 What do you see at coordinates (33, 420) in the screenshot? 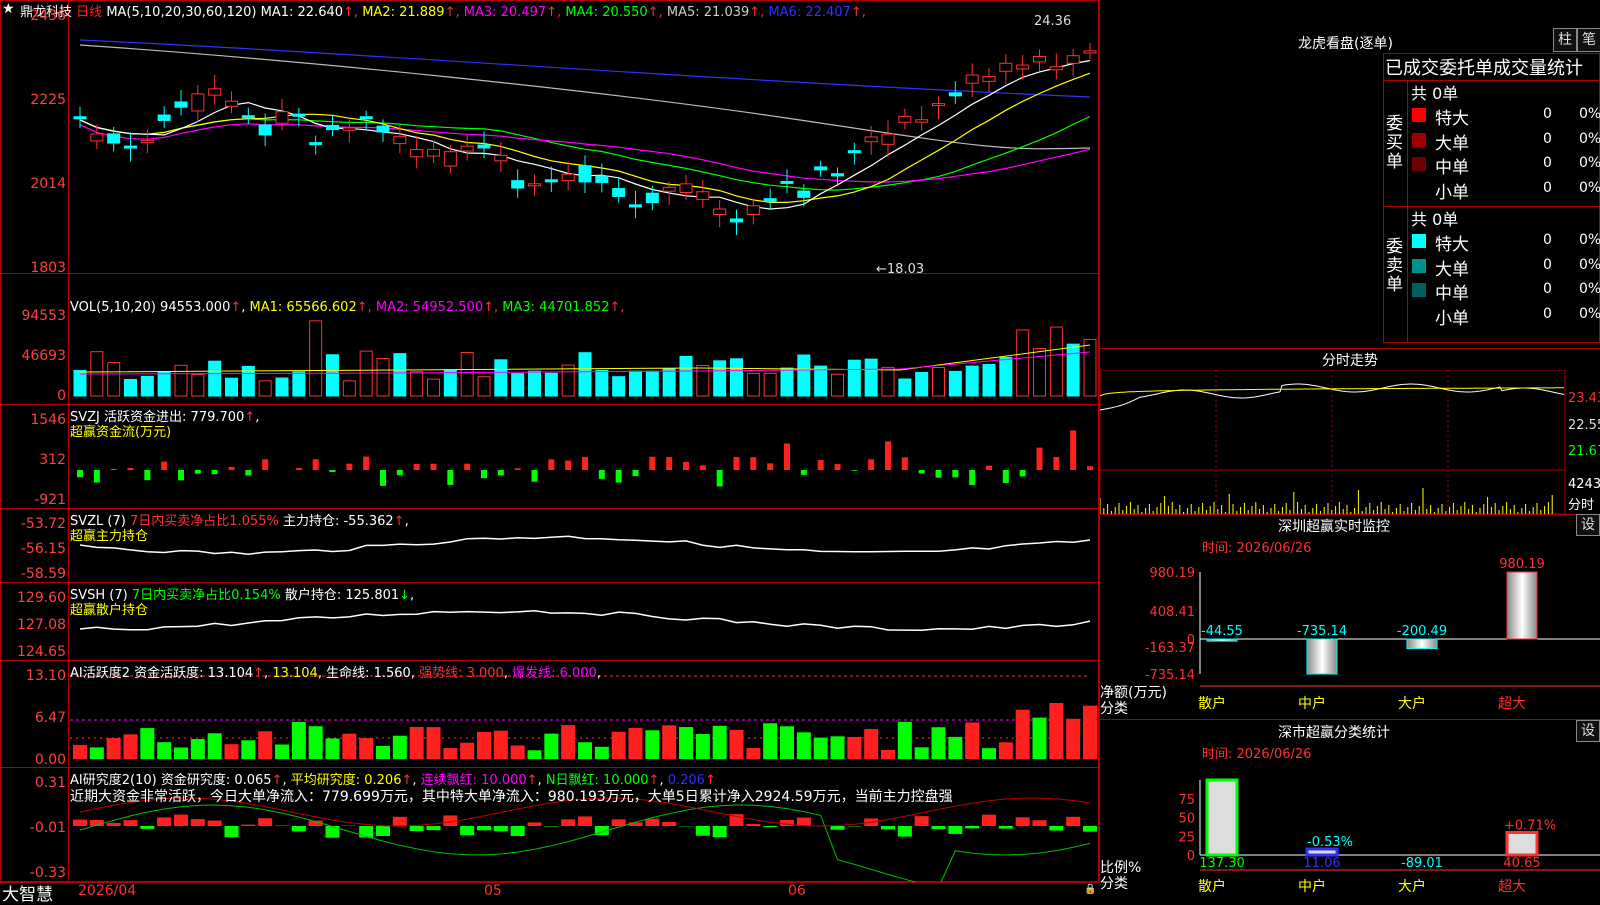
I see `y-tick: 1546` at bounding box center [33, 420].